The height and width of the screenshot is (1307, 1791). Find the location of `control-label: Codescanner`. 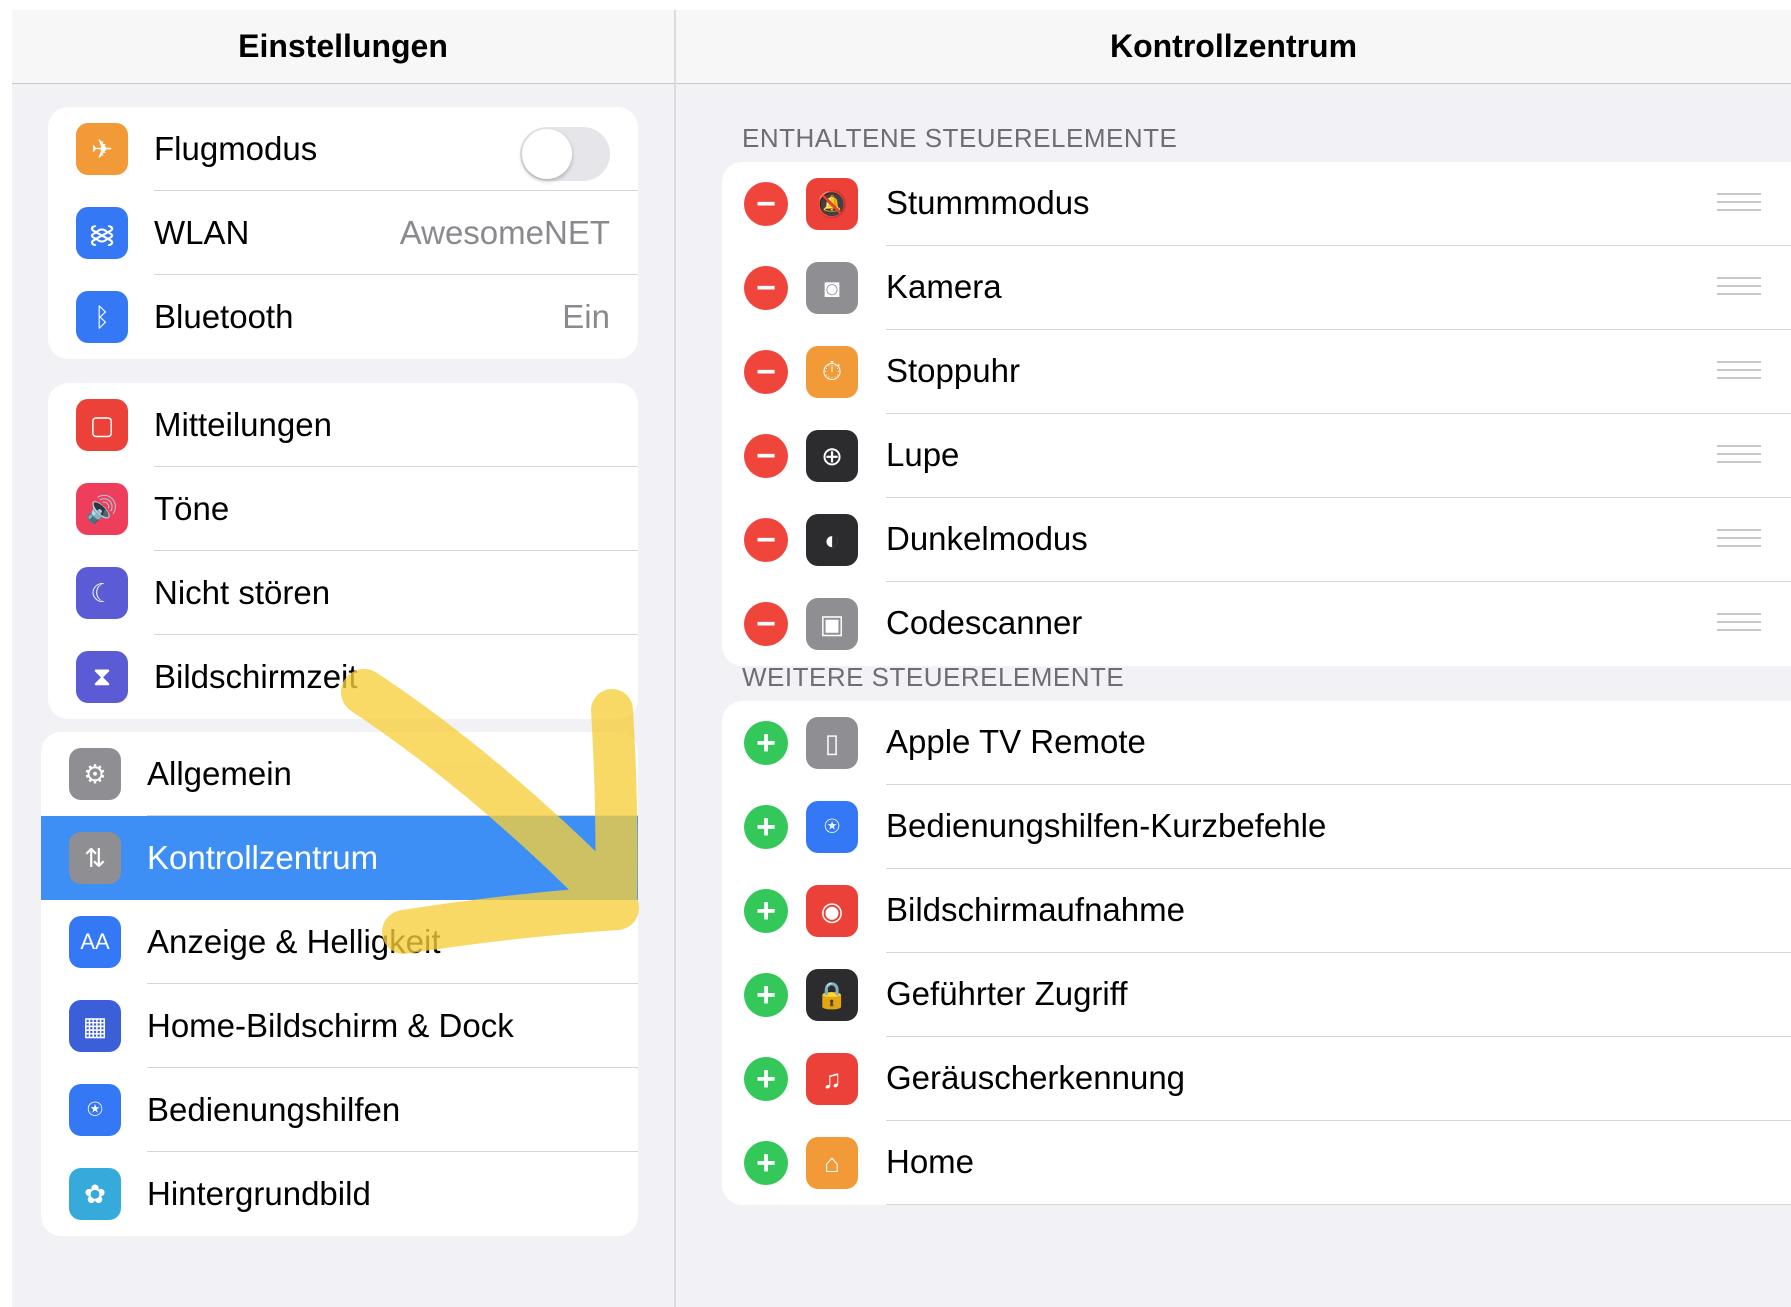

control-label: Codescanner is located at coordinates (984, 622).